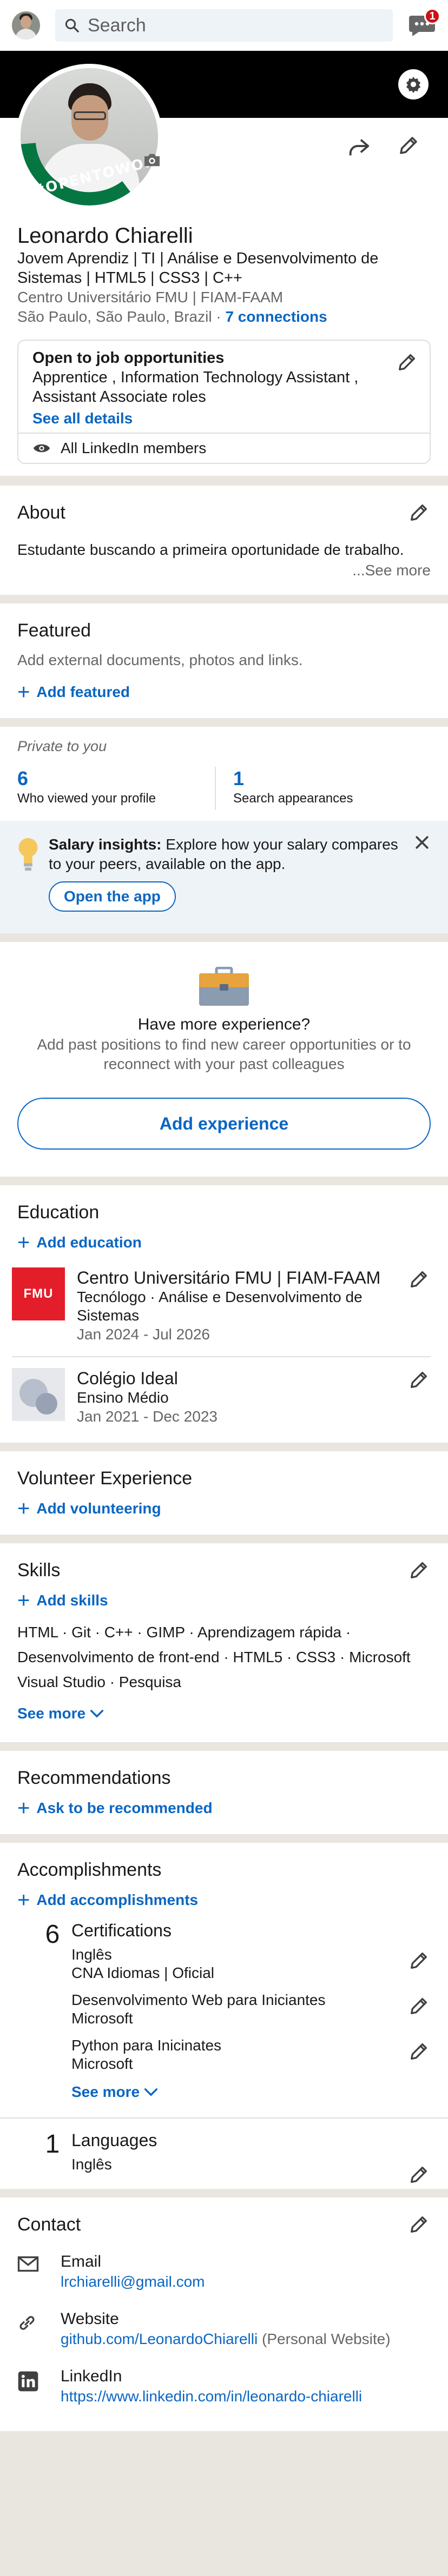  Describe the element at coordinates (86, 798) in the screenshot. I see `analytics-label: Who viewed your profile` at that location.